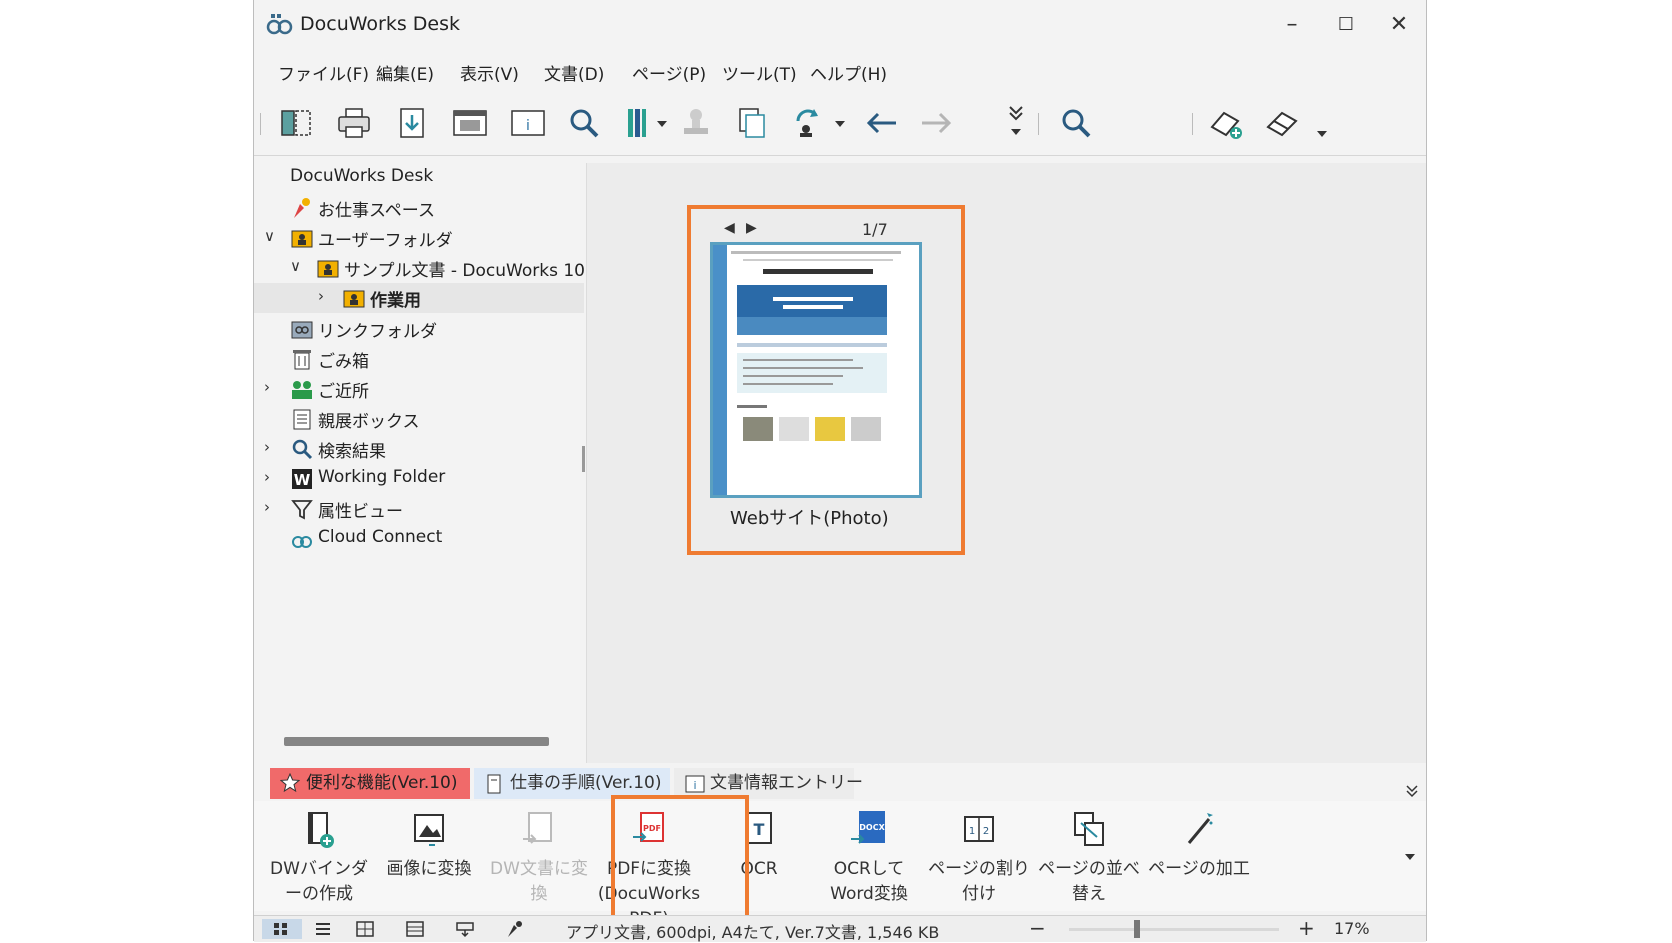 This screenshot has width=1672, height=943. What do you see at coordinates (1076, 123) in the screenshot?
I see `search-icon` at bounding box center [1076, 123].